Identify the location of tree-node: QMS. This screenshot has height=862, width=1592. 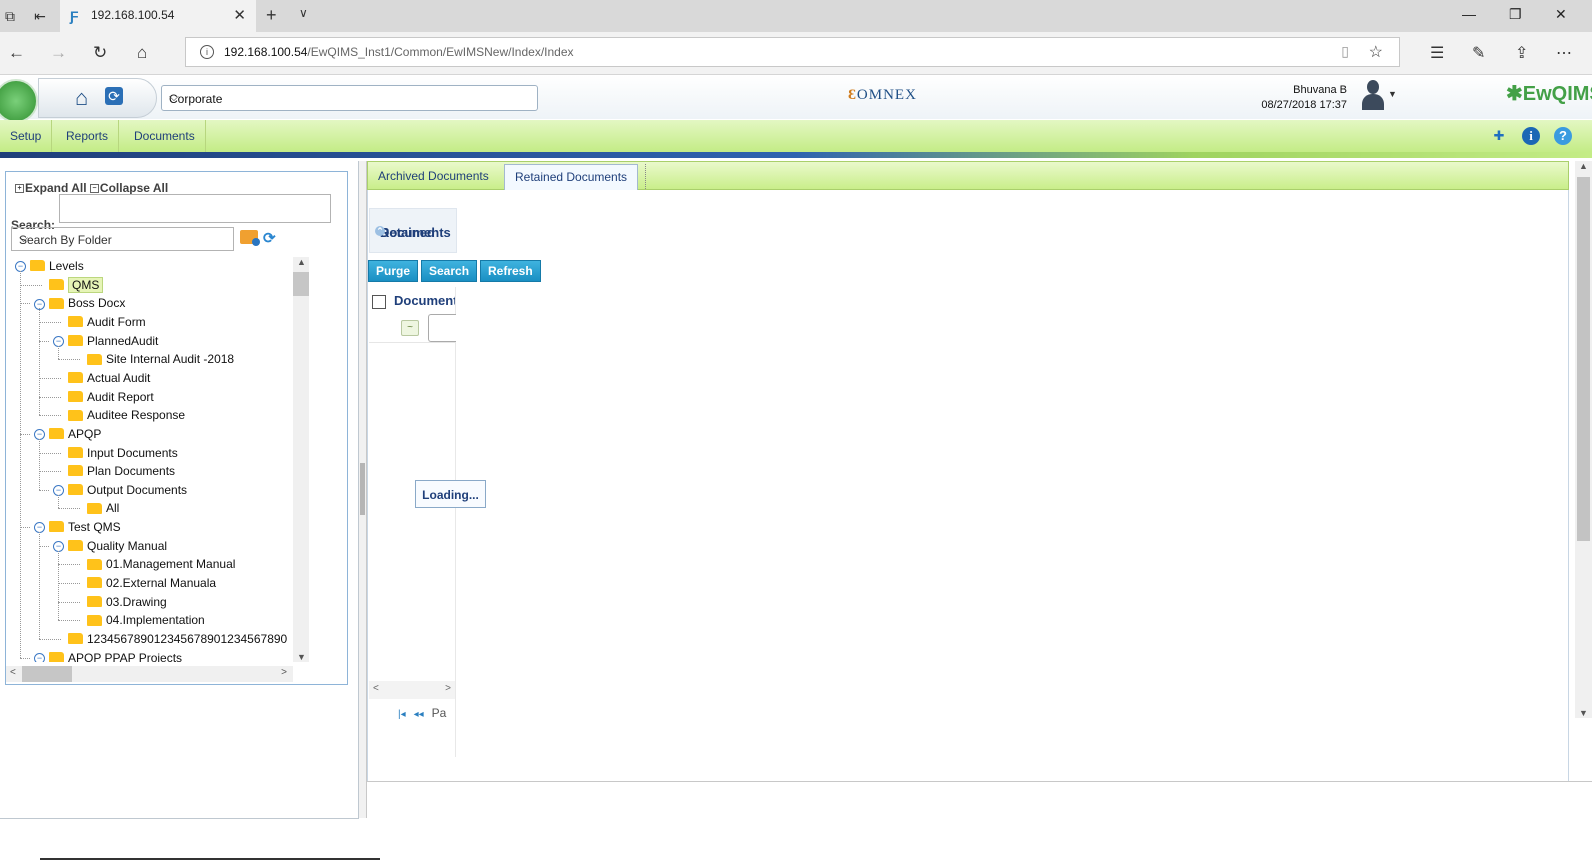
(69, 285).